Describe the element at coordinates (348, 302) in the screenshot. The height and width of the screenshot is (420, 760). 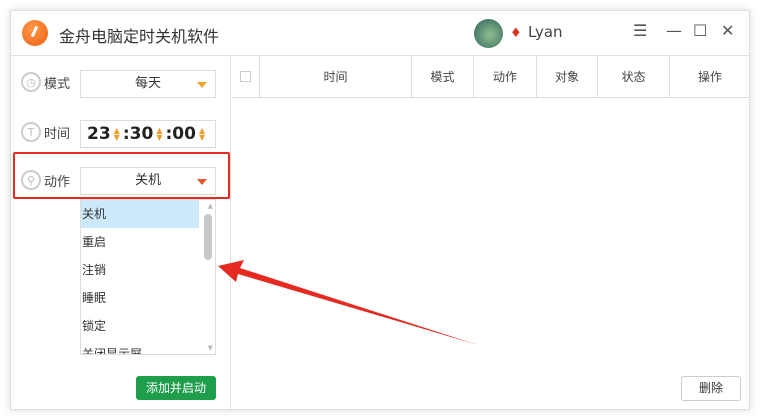
I see `annotation-arrow` at that location.